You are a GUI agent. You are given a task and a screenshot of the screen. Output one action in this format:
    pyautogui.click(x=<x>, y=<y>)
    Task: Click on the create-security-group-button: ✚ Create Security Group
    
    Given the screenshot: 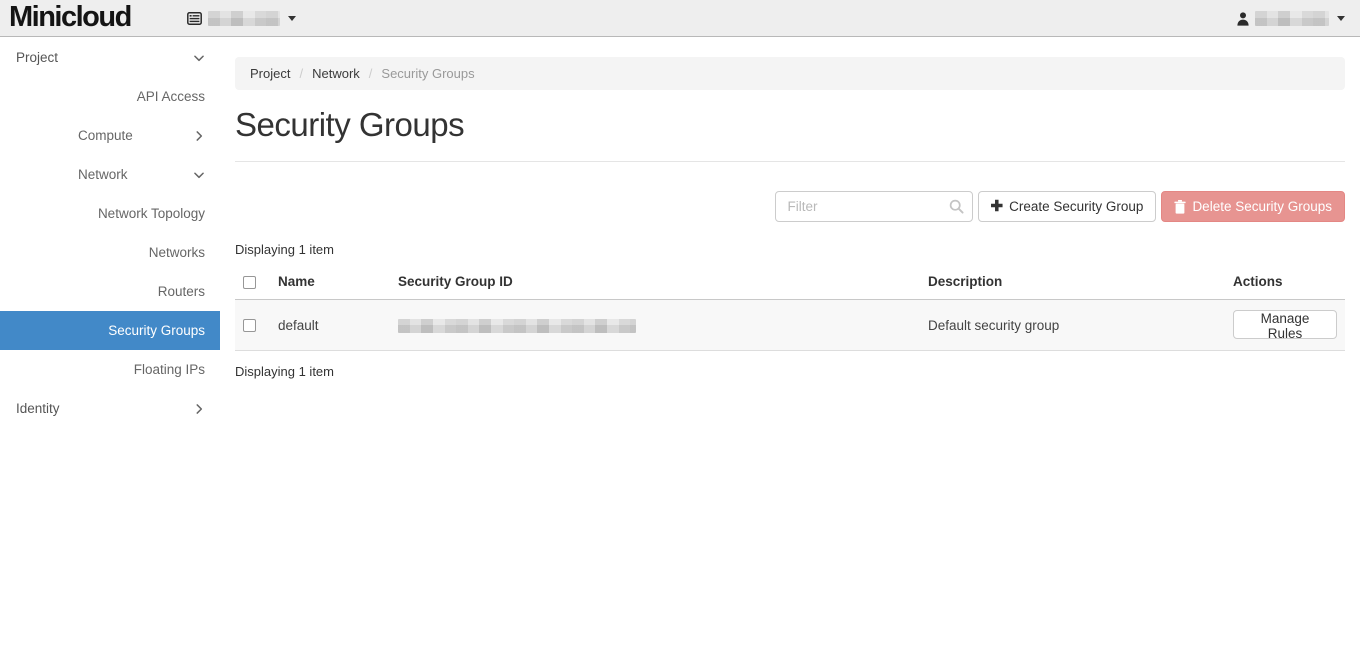 What is the action you would take?
    pyautogui.click(x=1067, y=206)
    